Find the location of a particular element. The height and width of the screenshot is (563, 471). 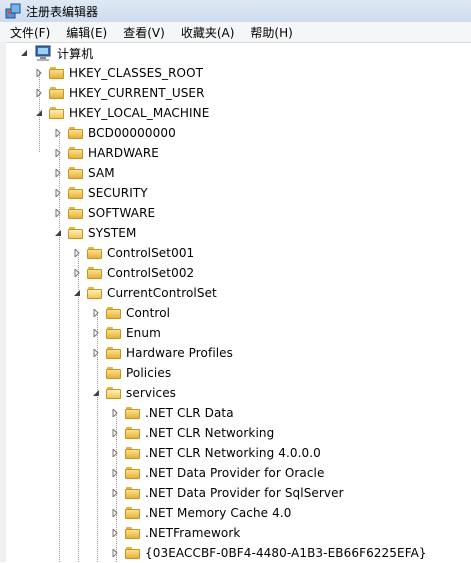

tree-label: .NET Memory Cache 4.0 is located at coordinates (218, 513).